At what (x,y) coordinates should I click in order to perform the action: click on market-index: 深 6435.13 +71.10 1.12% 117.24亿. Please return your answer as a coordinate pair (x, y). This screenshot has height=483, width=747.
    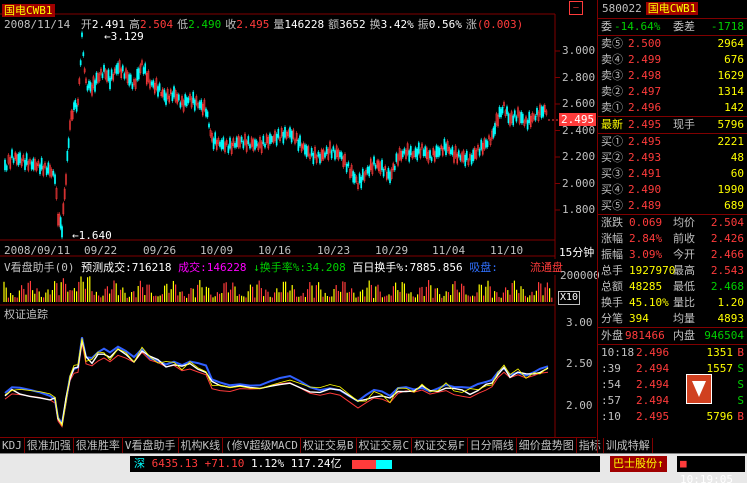
    Looking at the image, I should click on (365, 464).